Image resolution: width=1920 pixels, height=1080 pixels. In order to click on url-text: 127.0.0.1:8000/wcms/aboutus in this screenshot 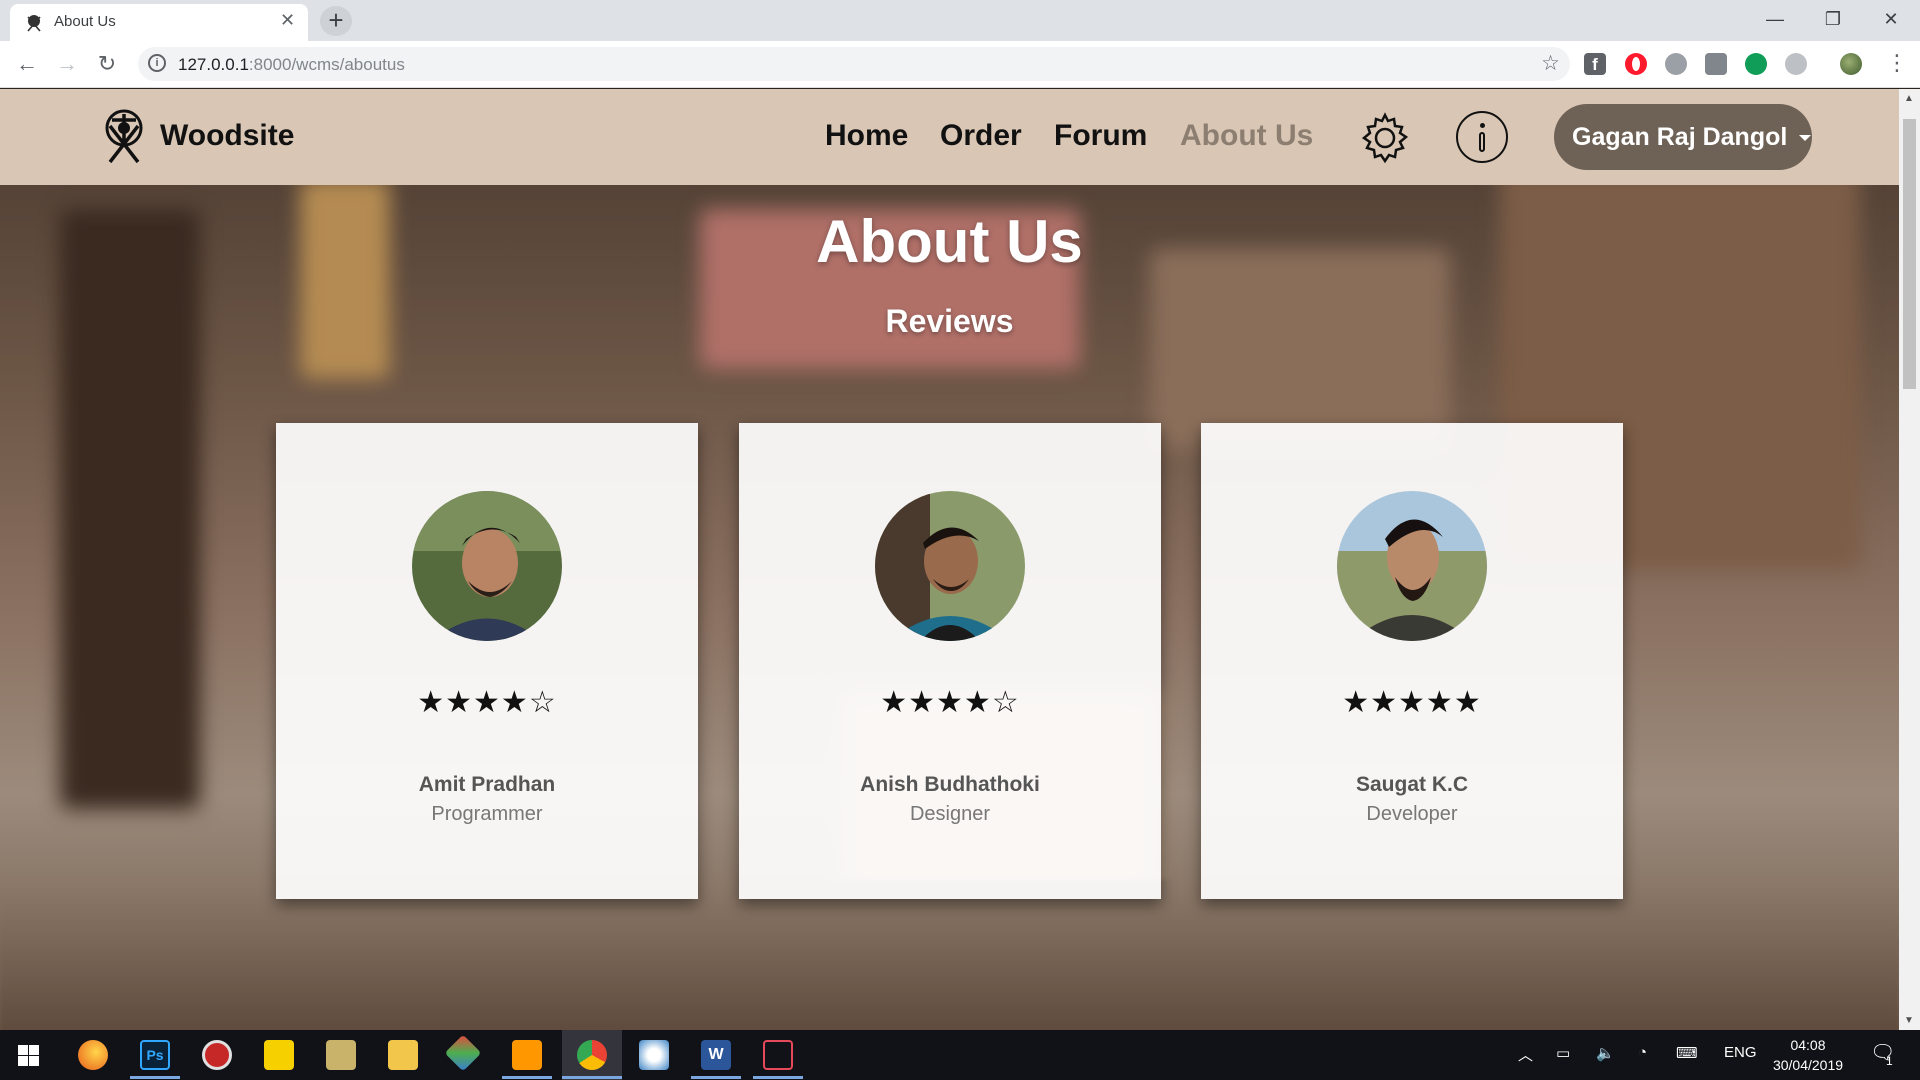, I will do `click(291, 65)`.